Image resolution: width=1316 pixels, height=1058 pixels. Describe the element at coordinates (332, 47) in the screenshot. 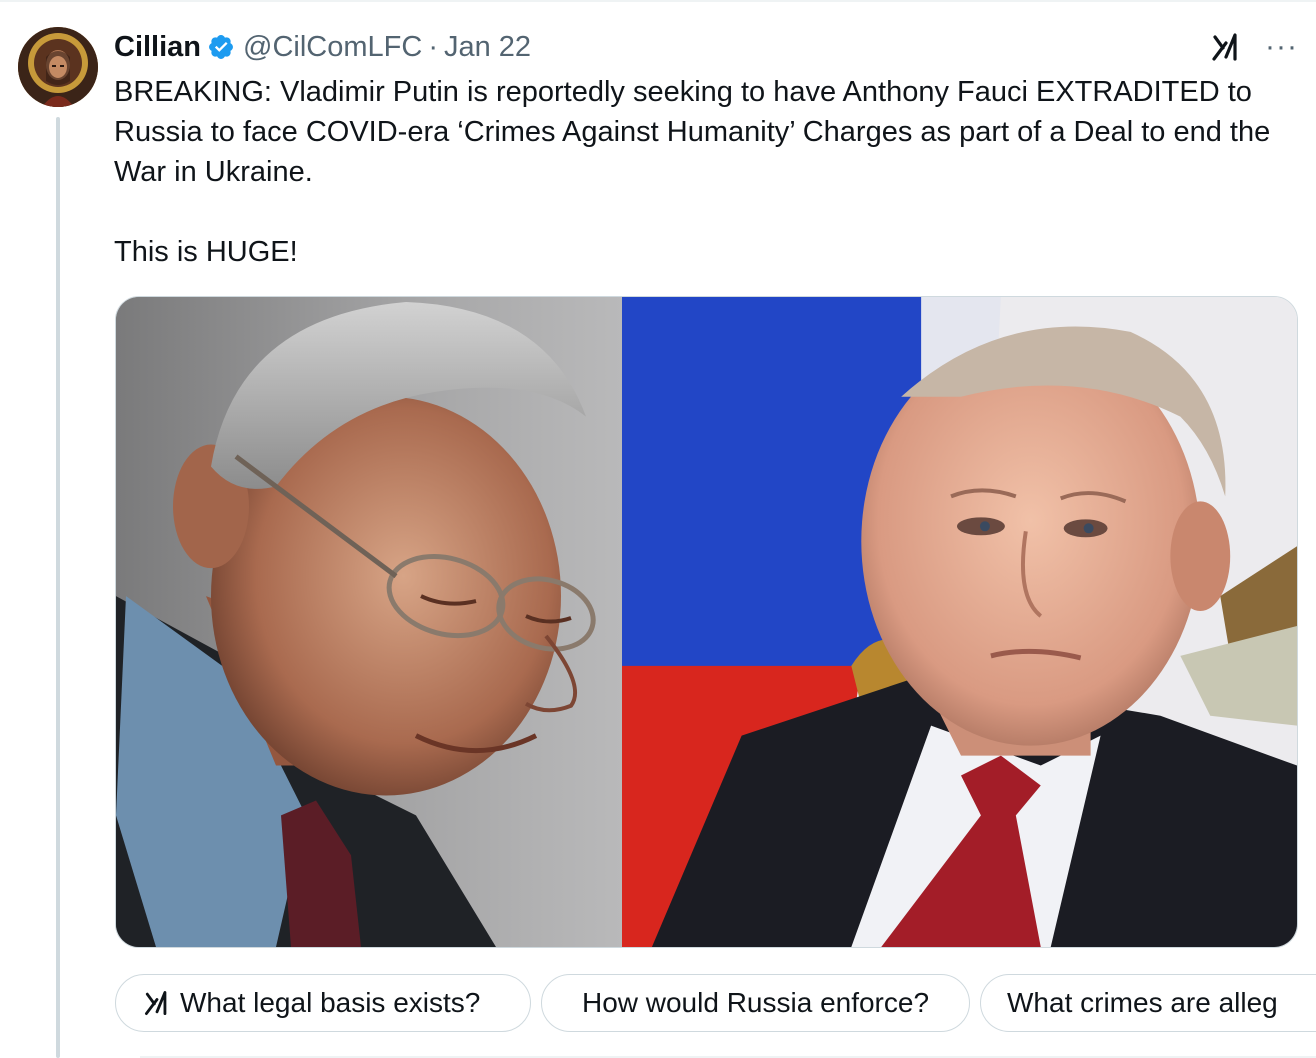

I see `user-handle: @CilComLFC` at that location.